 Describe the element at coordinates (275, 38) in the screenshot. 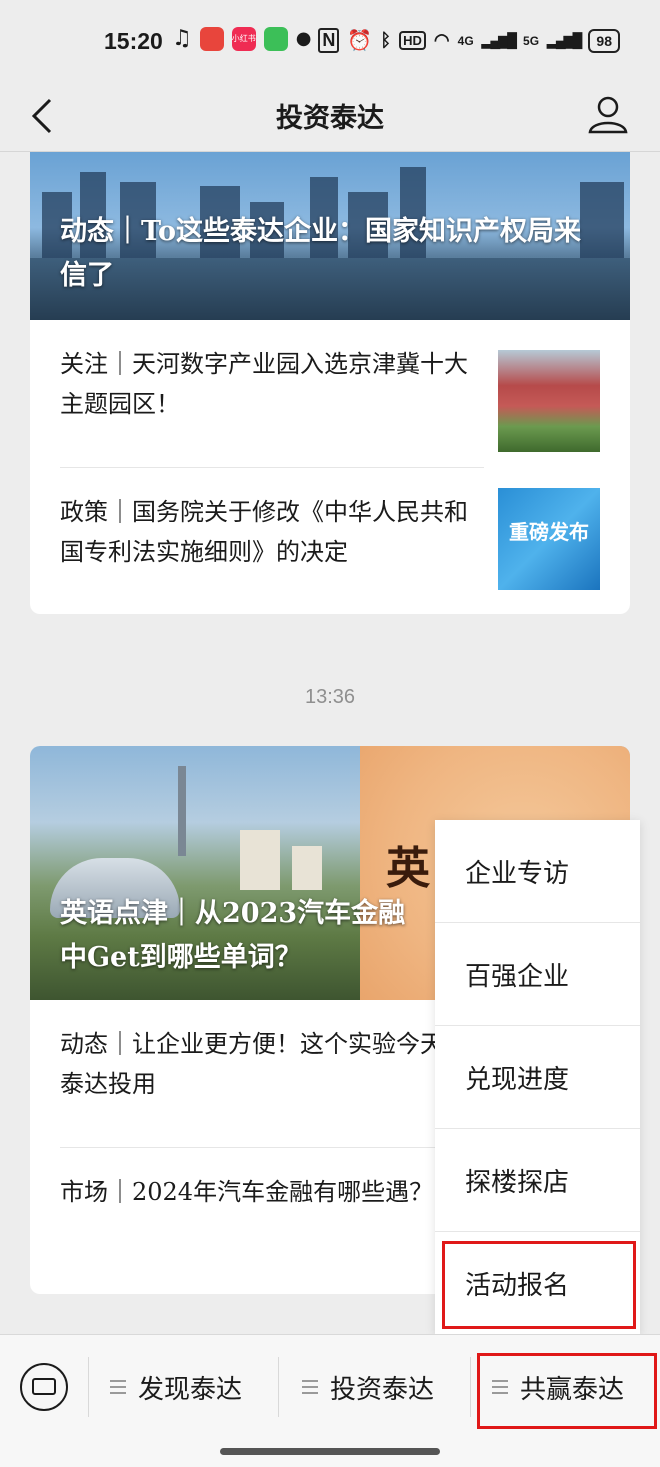

I see `wechat-green-icon` at that location.